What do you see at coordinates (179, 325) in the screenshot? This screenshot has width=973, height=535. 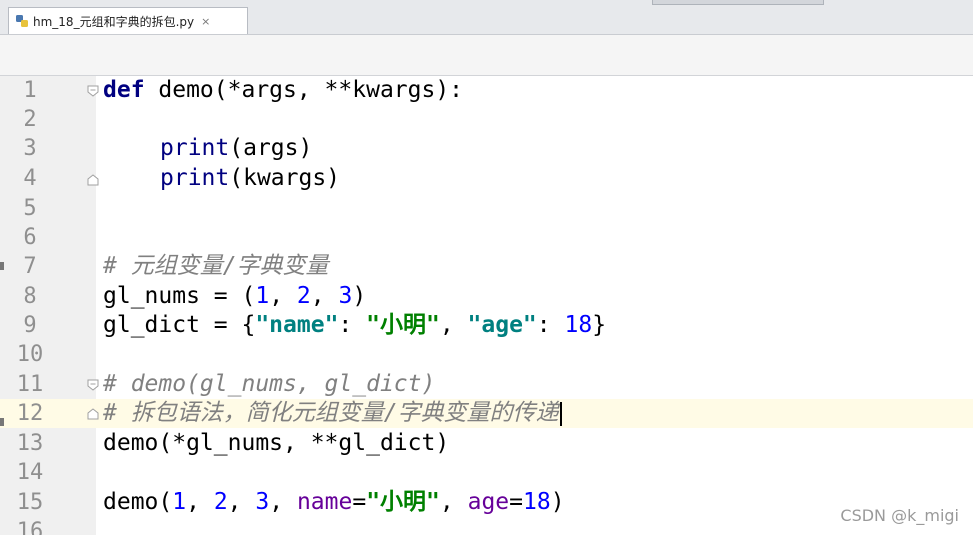 I see `code-text: gl_dict = {` at bounding box center [179, 325].